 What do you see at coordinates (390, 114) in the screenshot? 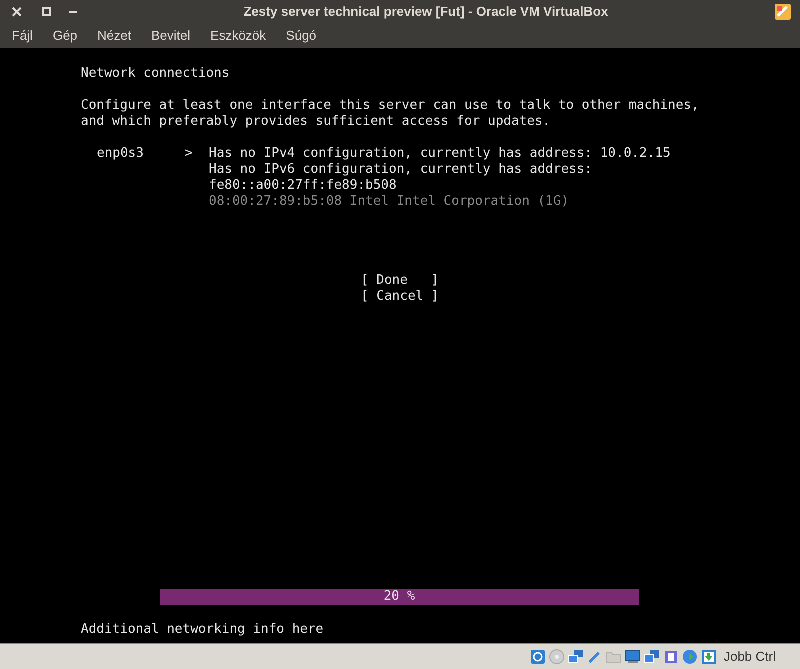
I see `description: Configure at least one interface this server can use to talk to other machines, and which preferably provides sufficient access for updates.` at bounding box center [390, 114].